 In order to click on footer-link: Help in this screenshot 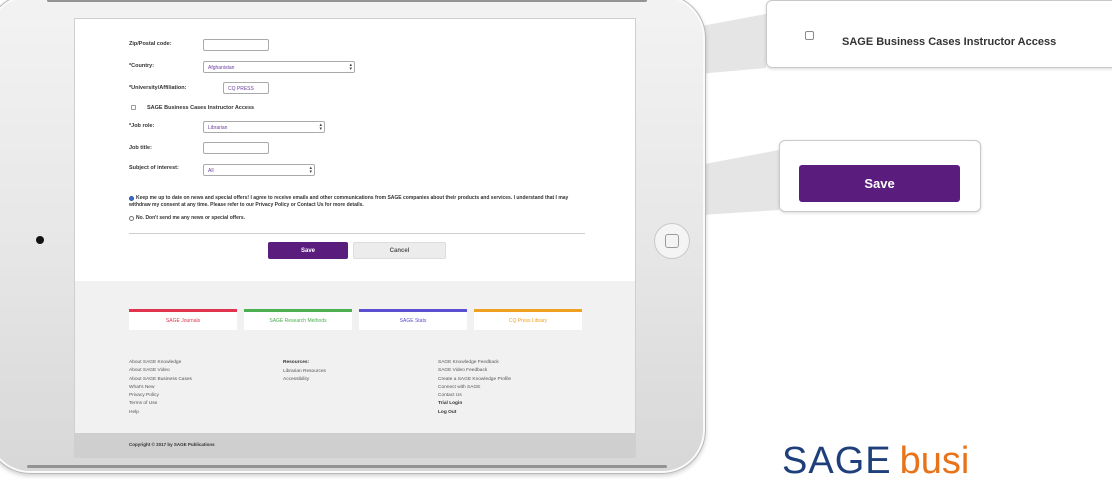, I will do `click(160, 413)`.